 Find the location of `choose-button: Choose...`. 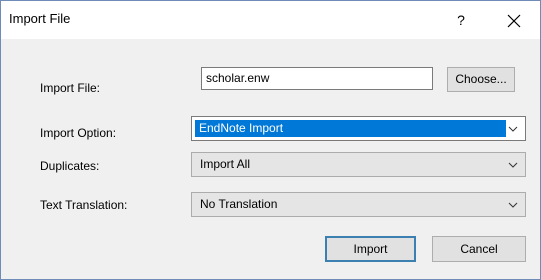

choose-button: Choose... is located at coordinates (481, 79).